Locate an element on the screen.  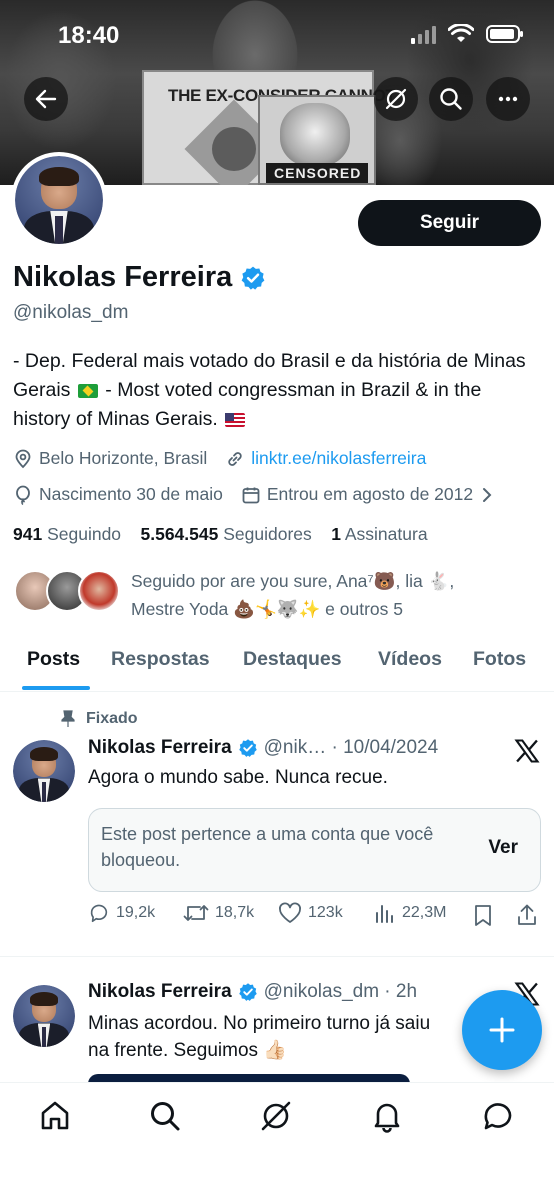
repost-count: 18,7k is located at coordinates (235, 912).